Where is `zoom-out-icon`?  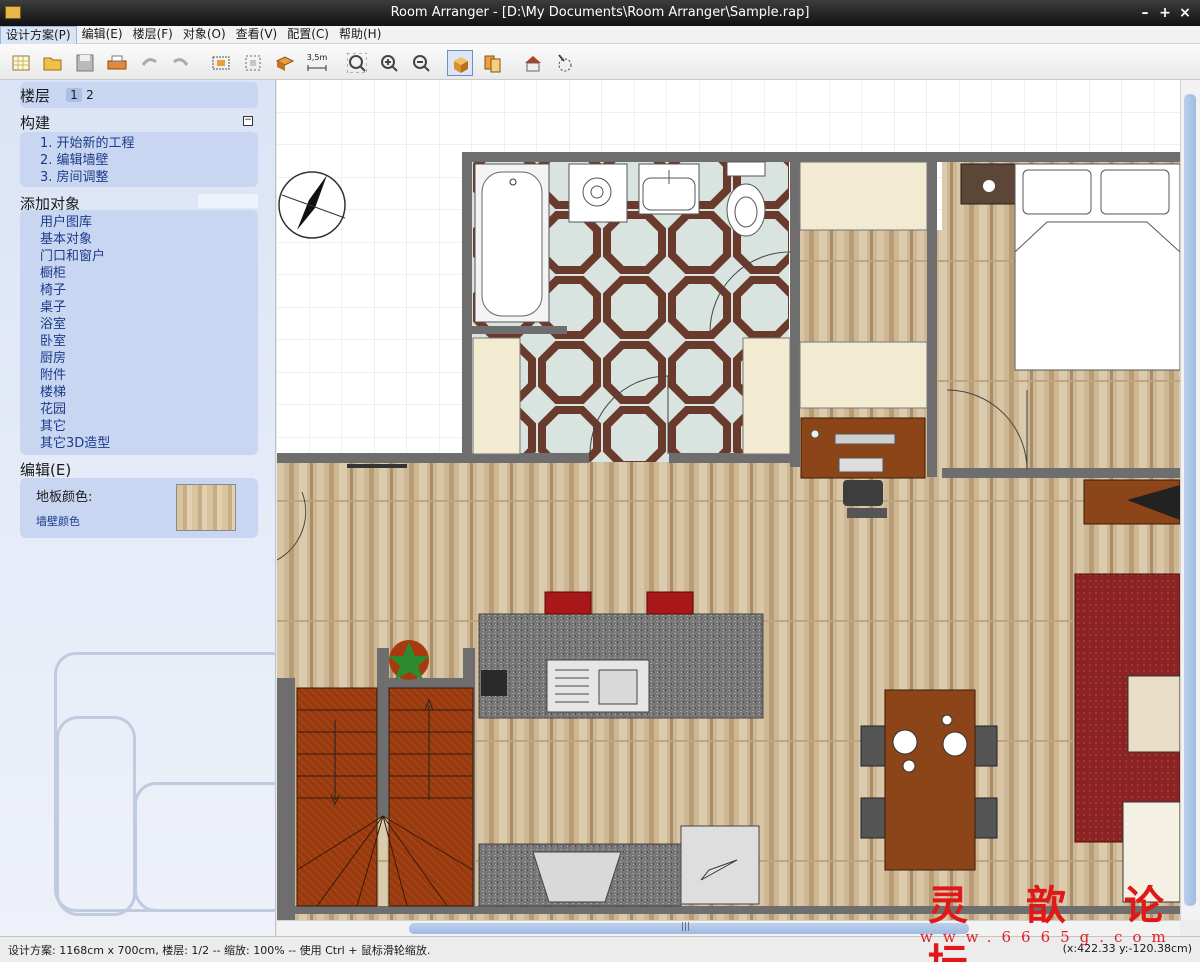 zoom-out-icon is located at coordinates (421, 63).